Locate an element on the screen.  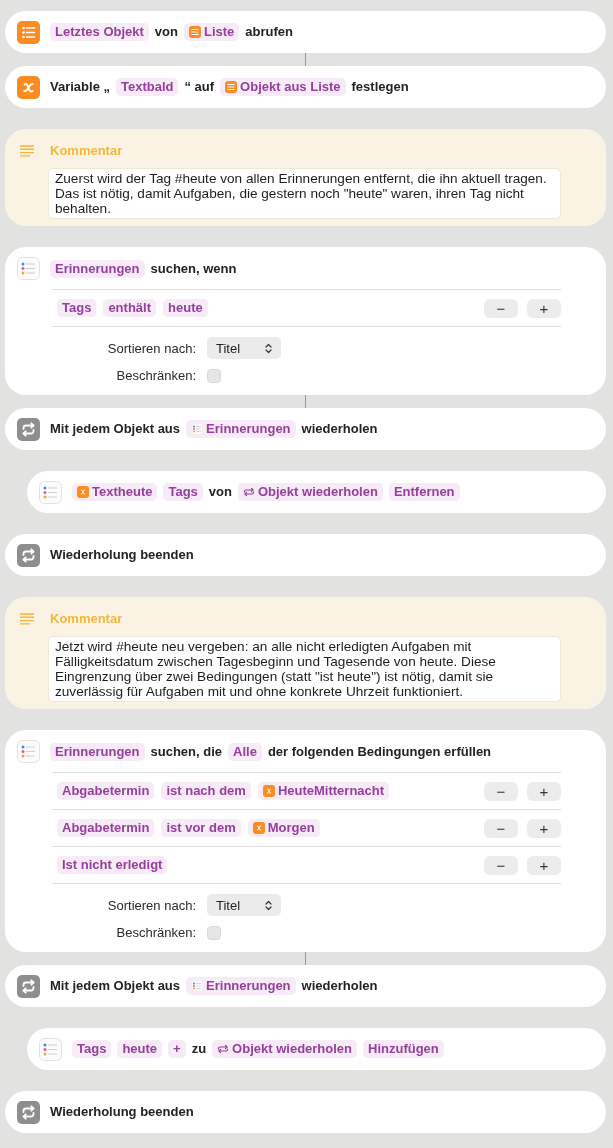
parameter-token: Ist nicht erledigt is located at coordinates (112, 865).